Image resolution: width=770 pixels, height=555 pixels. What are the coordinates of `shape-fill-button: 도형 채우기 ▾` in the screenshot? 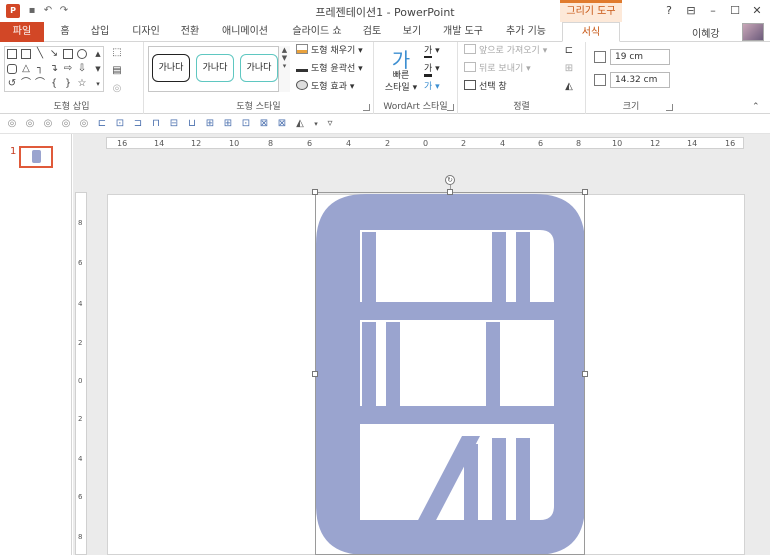 It's located at (329, 51).